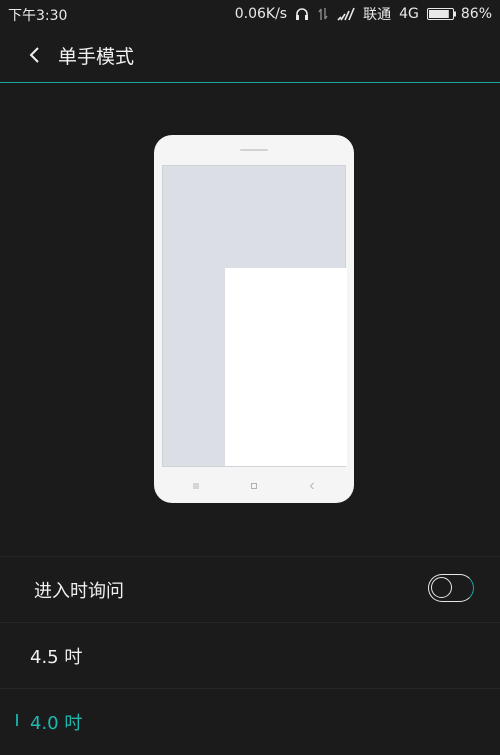  I want to click on status-right: 0.06K/s 联通 4G 86%, so click(363, 14).